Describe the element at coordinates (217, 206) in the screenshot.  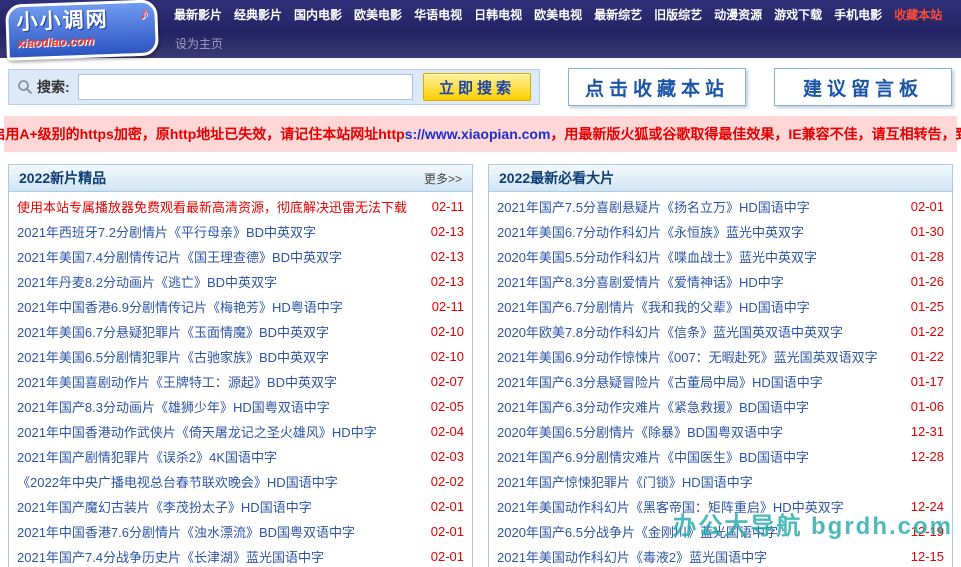
I see `movie-link: 使用本站专属播放器免费观看最新高清资源，彻底解决迅雷无法下载` at that location.